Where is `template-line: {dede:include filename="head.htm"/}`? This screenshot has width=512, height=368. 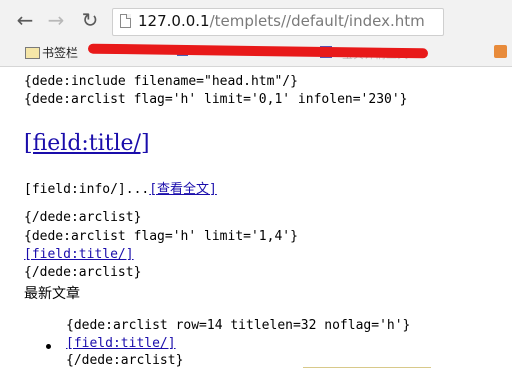
template-line: {dede:include filename="head.htm"/} is located at coordinates (161, 81).